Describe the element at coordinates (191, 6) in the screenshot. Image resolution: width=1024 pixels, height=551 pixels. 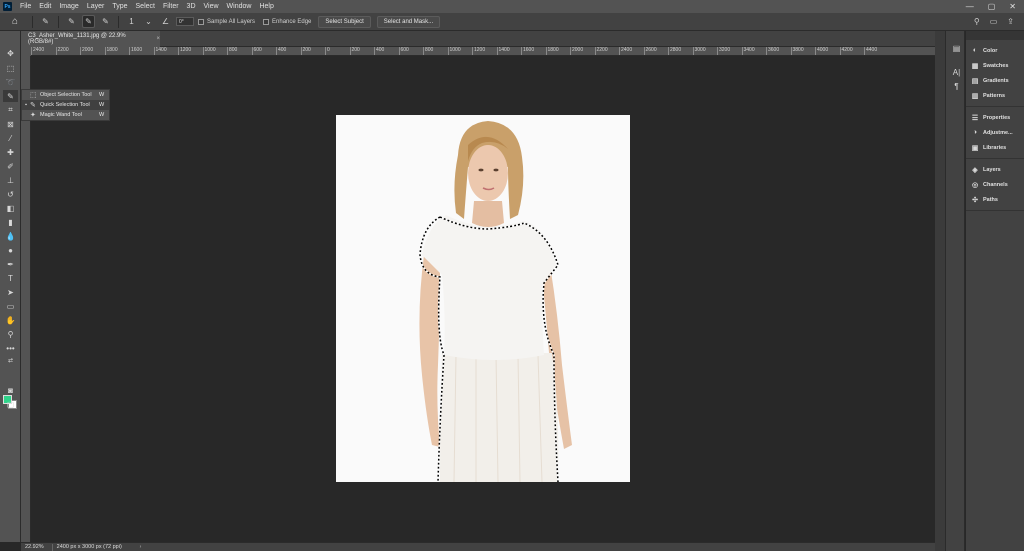
I see `menu-3d: 3D` at that location.